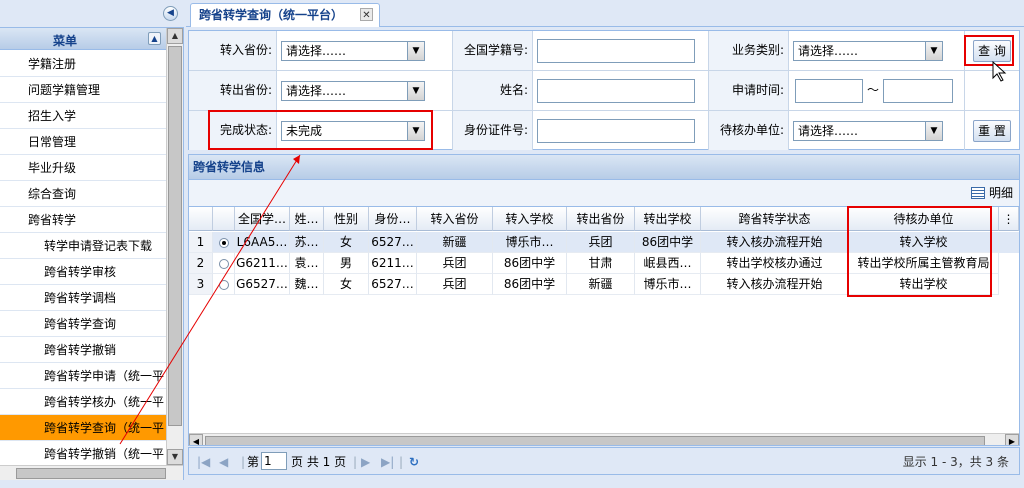 This screenshot has width=1024, height=488. I want to click on scroll-right-icon: ▶, so click(1012, 439).